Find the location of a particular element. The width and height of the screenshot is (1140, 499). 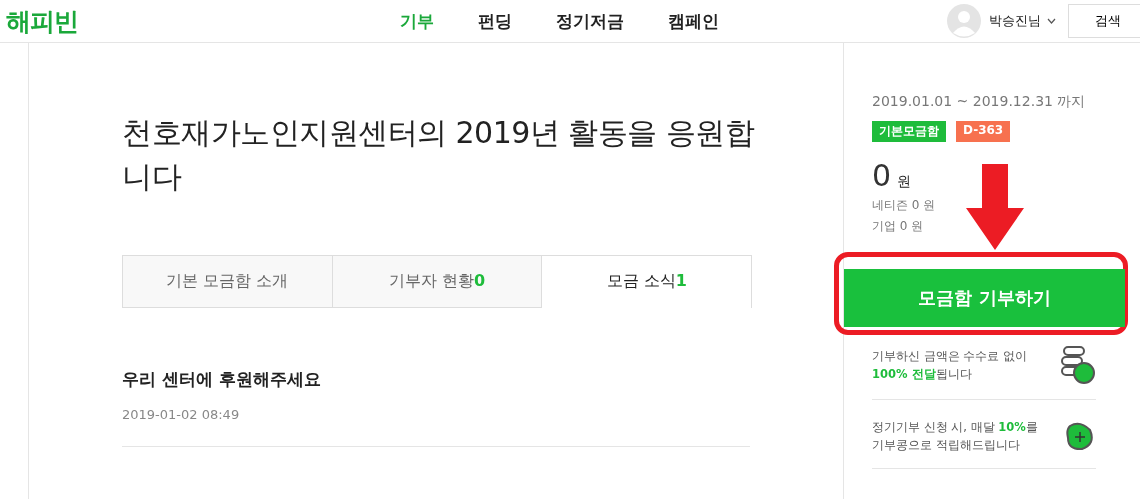

info-text: 정기기부 신청 시, 매달 10%를 기부콩으로 적립해드립니다 is located at coordinates (955, 436).